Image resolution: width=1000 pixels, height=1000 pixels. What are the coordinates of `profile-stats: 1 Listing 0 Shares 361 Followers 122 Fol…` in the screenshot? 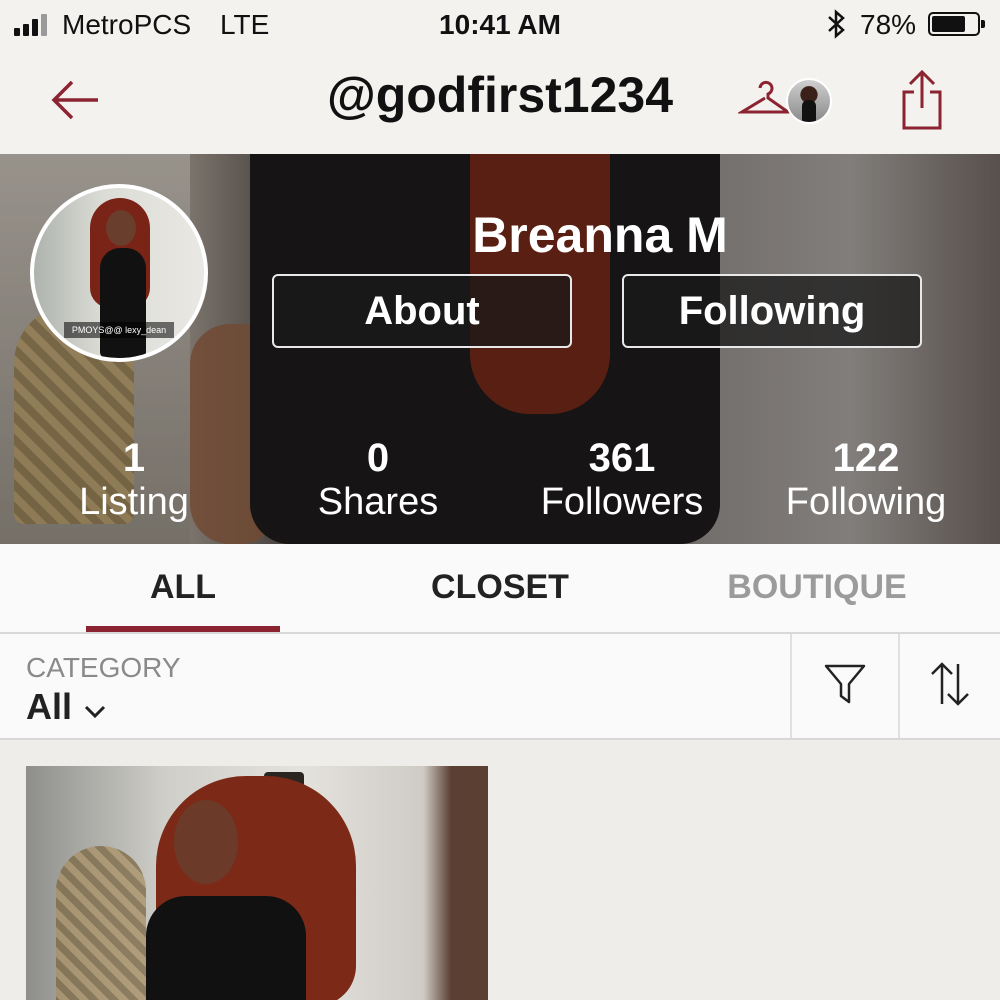 It's located at (500, 481).